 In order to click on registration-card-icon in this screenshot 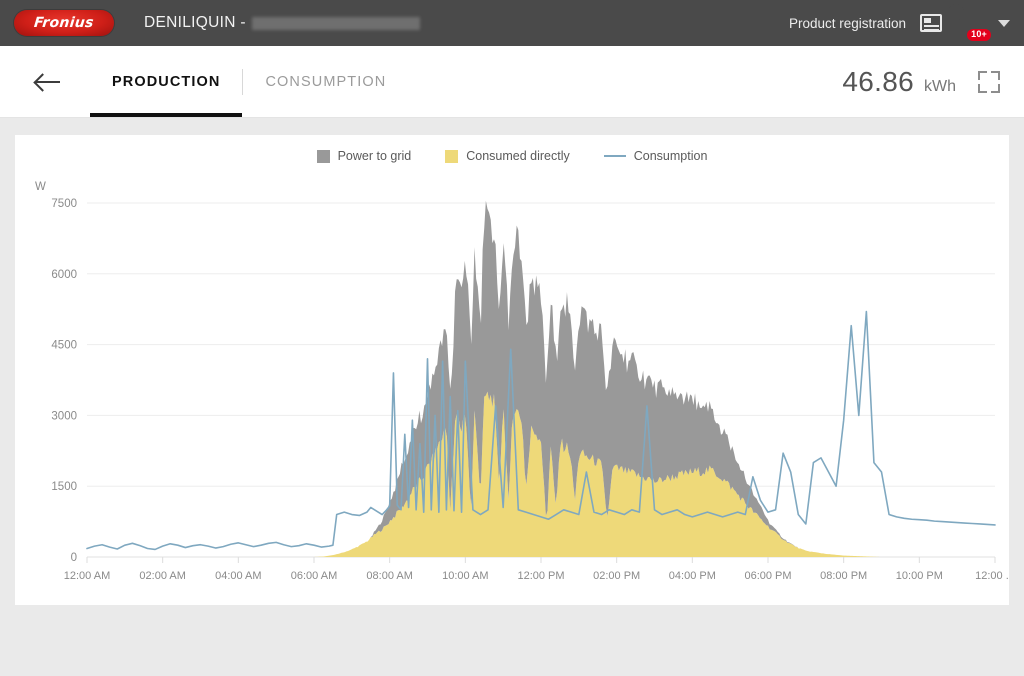, I will do `click(931, 23)`.